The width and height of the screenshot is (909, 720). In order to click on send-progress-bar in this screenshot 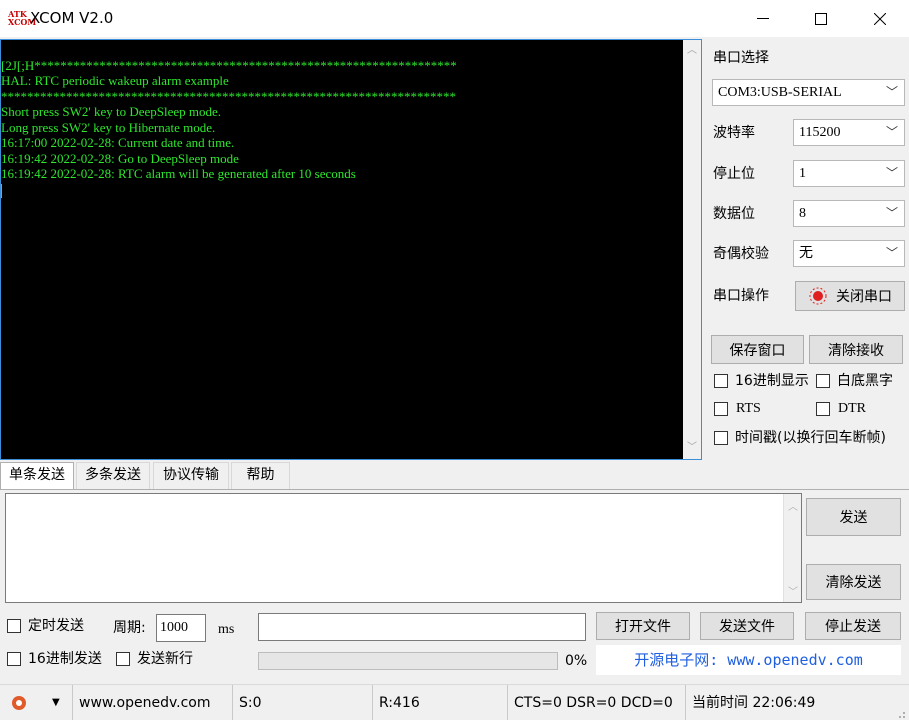, I will do `click(408, 661)`.